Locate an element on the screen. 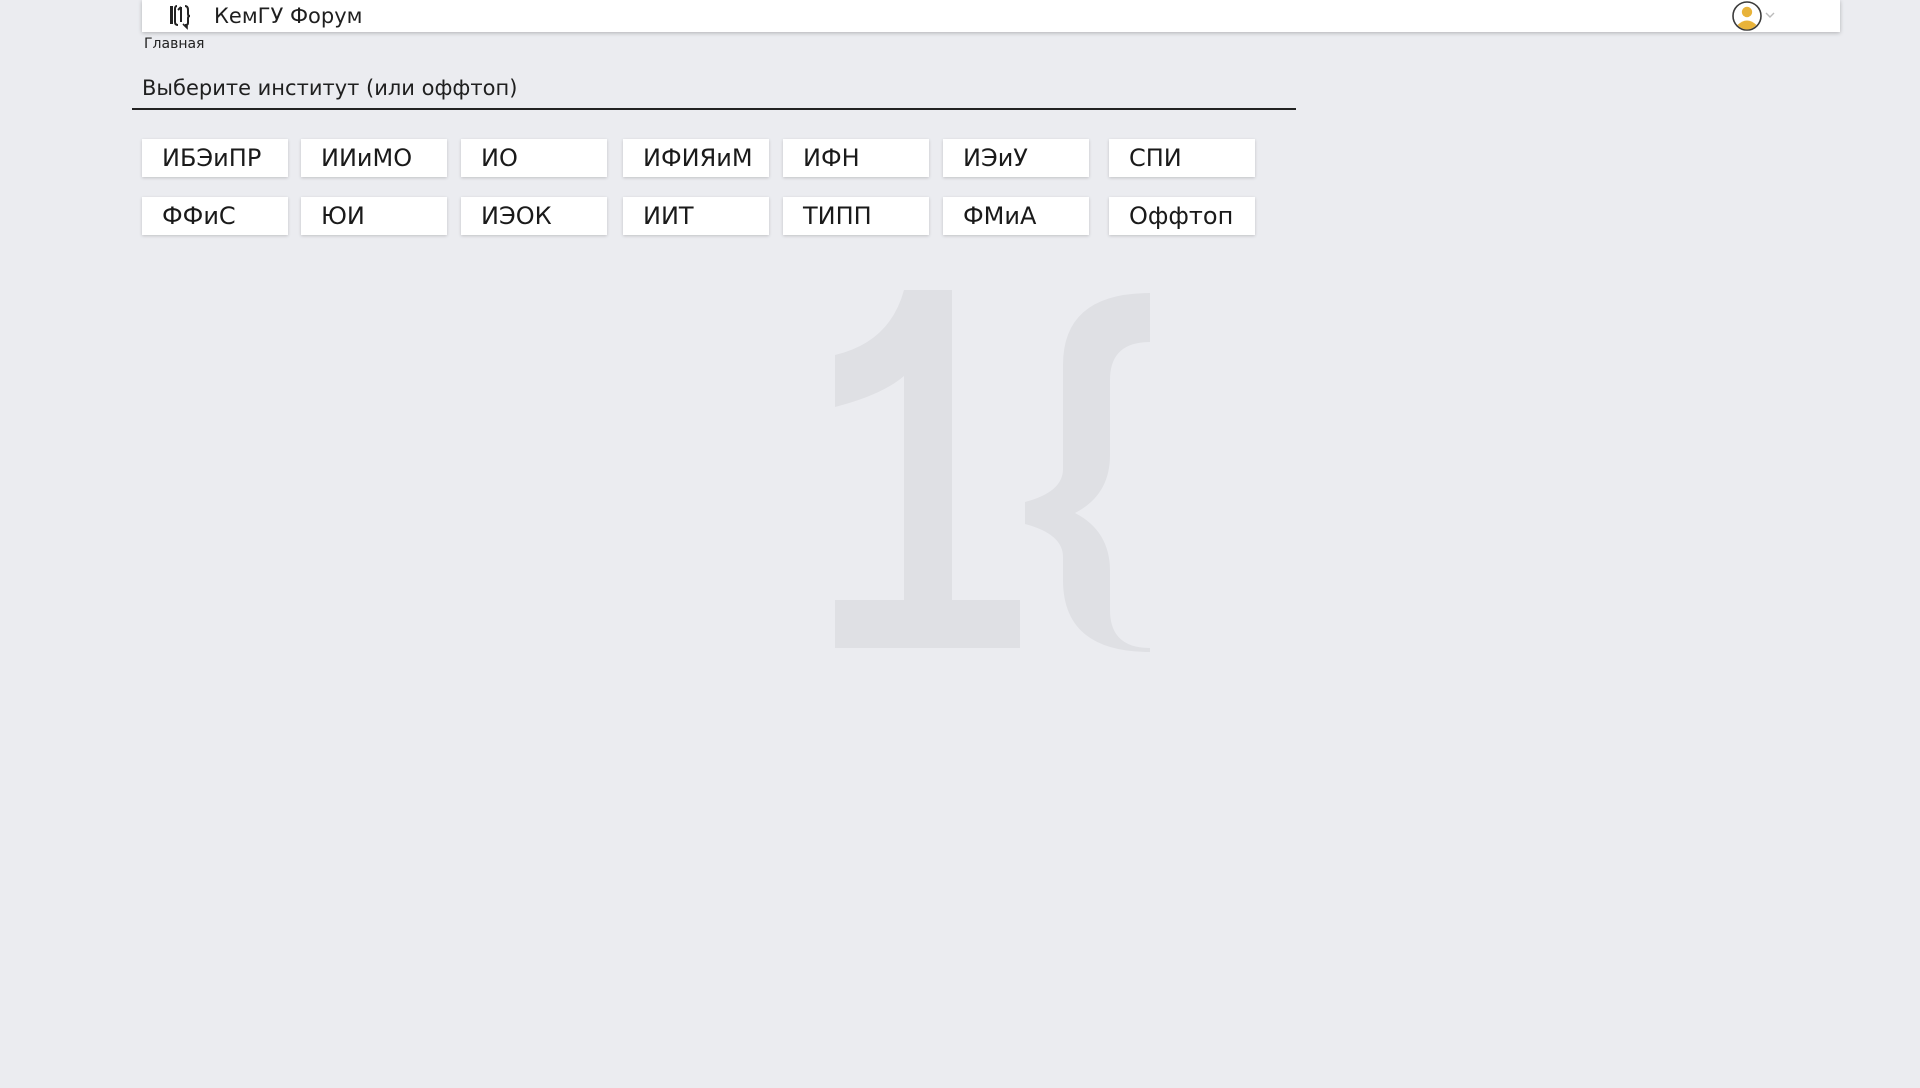 This screenshot has height=1088, width=1920. institute-button-offtop: Оффтоп is located at coordinates (1182, 216).